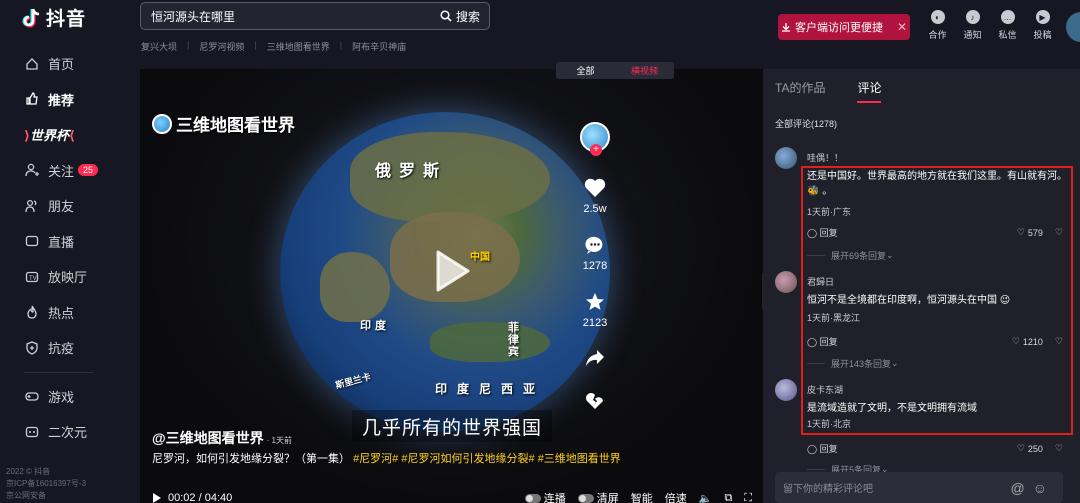  I want to click on search-bar: 搜索, so click(315, 16).